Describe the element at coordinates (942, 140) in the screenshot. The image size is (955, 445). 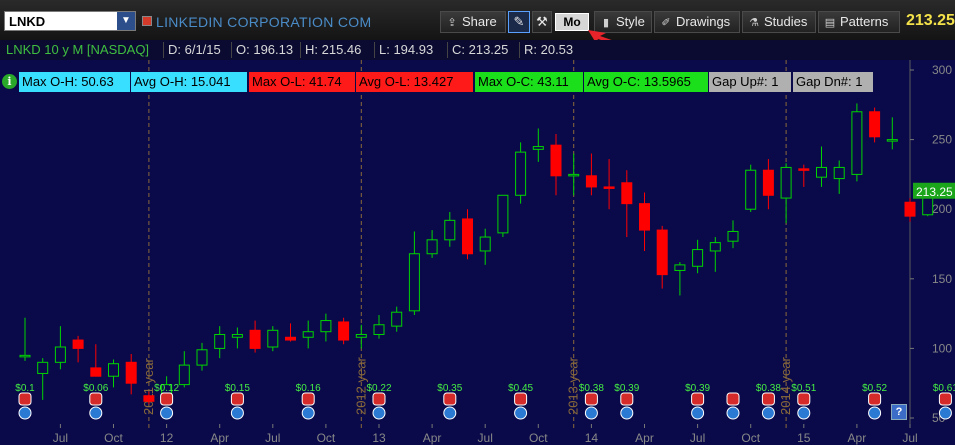
I see `price-tick-label: 250` at that location.